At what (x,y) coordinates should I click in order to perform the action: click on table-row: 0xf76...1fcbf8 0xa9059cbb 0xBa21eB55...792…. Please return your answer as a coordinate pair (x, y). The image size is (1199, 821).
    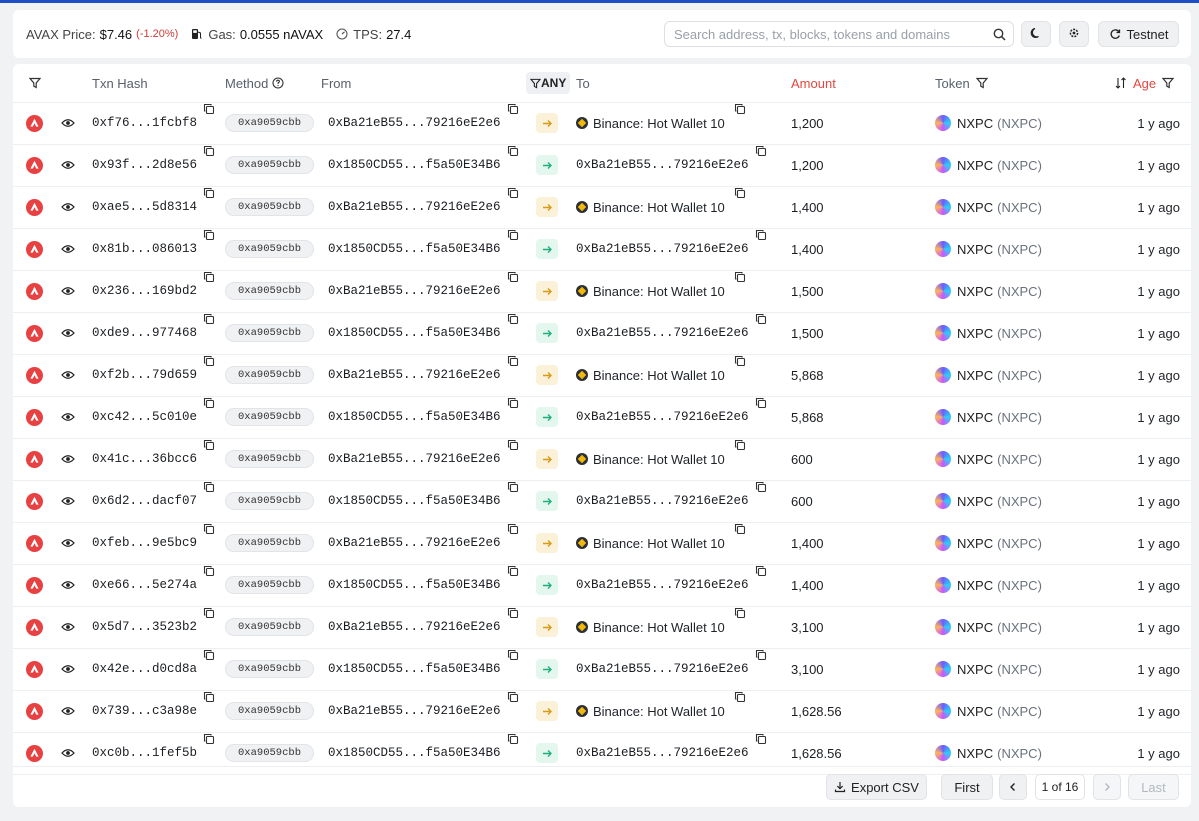
    Looking at the image, I should click on (602, 123).